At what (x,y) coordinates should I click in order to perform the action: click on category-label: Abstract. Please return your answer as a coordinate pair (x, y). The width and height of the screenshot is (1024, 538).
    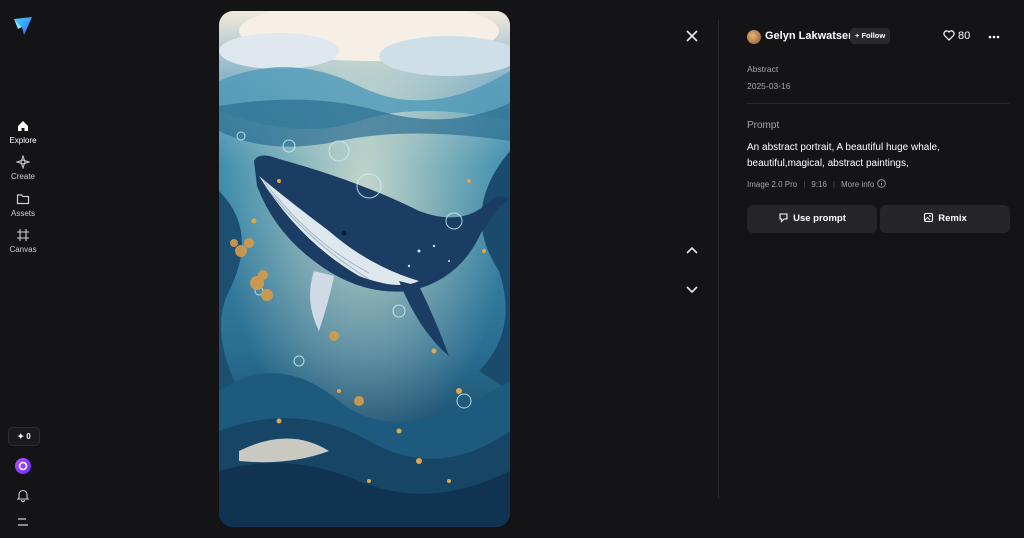
    Looking at the image, I should click on (763, 69).